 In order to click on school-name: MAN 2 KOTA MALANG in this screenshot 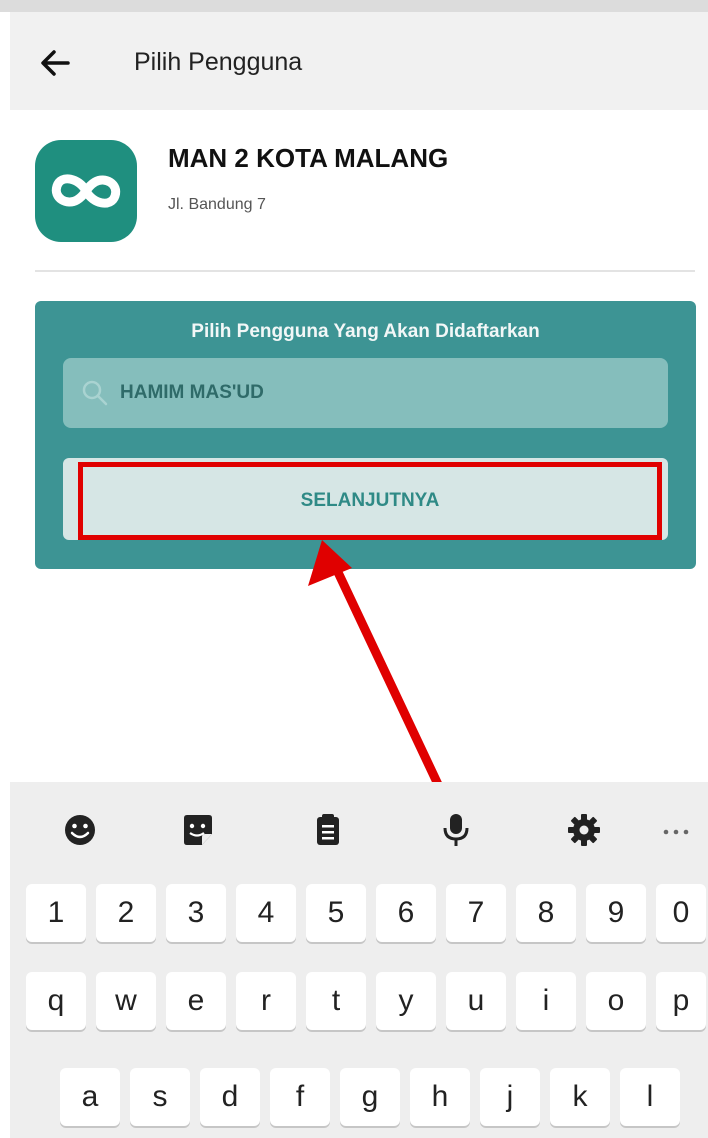, I will do `click(308, 158)`.